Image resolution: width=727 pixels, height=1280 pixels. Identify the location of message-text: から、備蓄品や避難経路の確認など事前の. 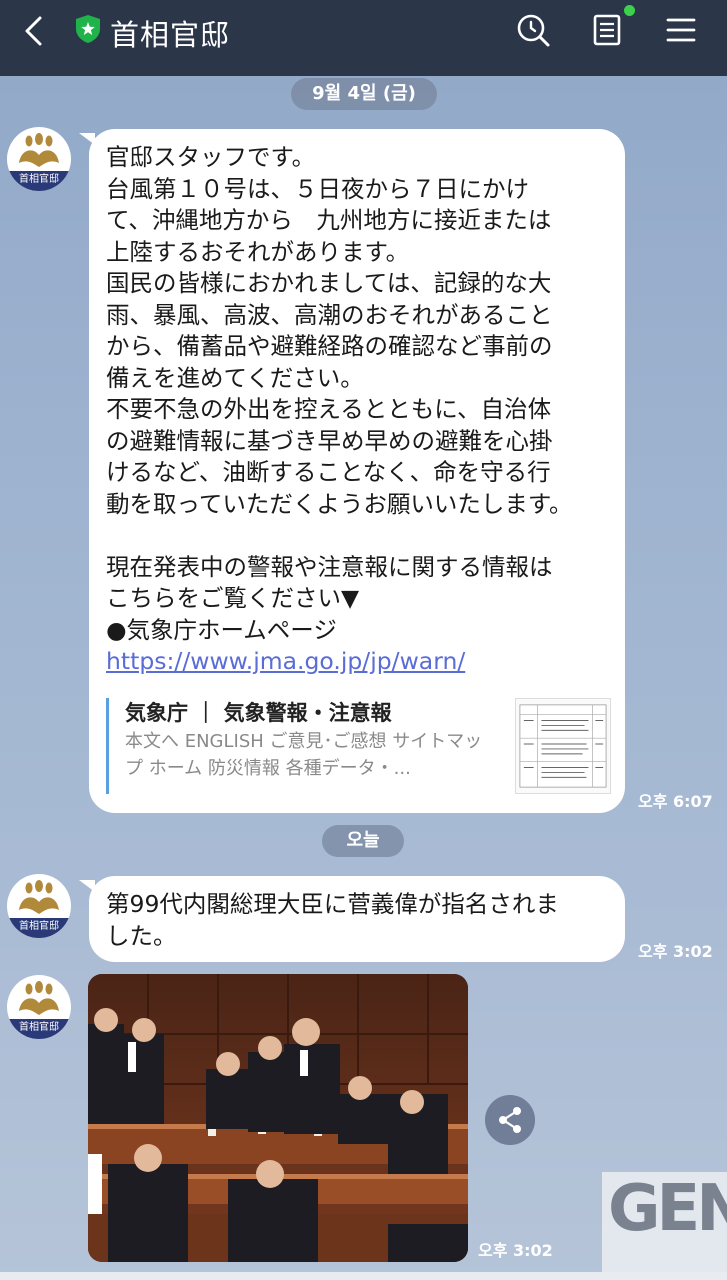
(329, 346).